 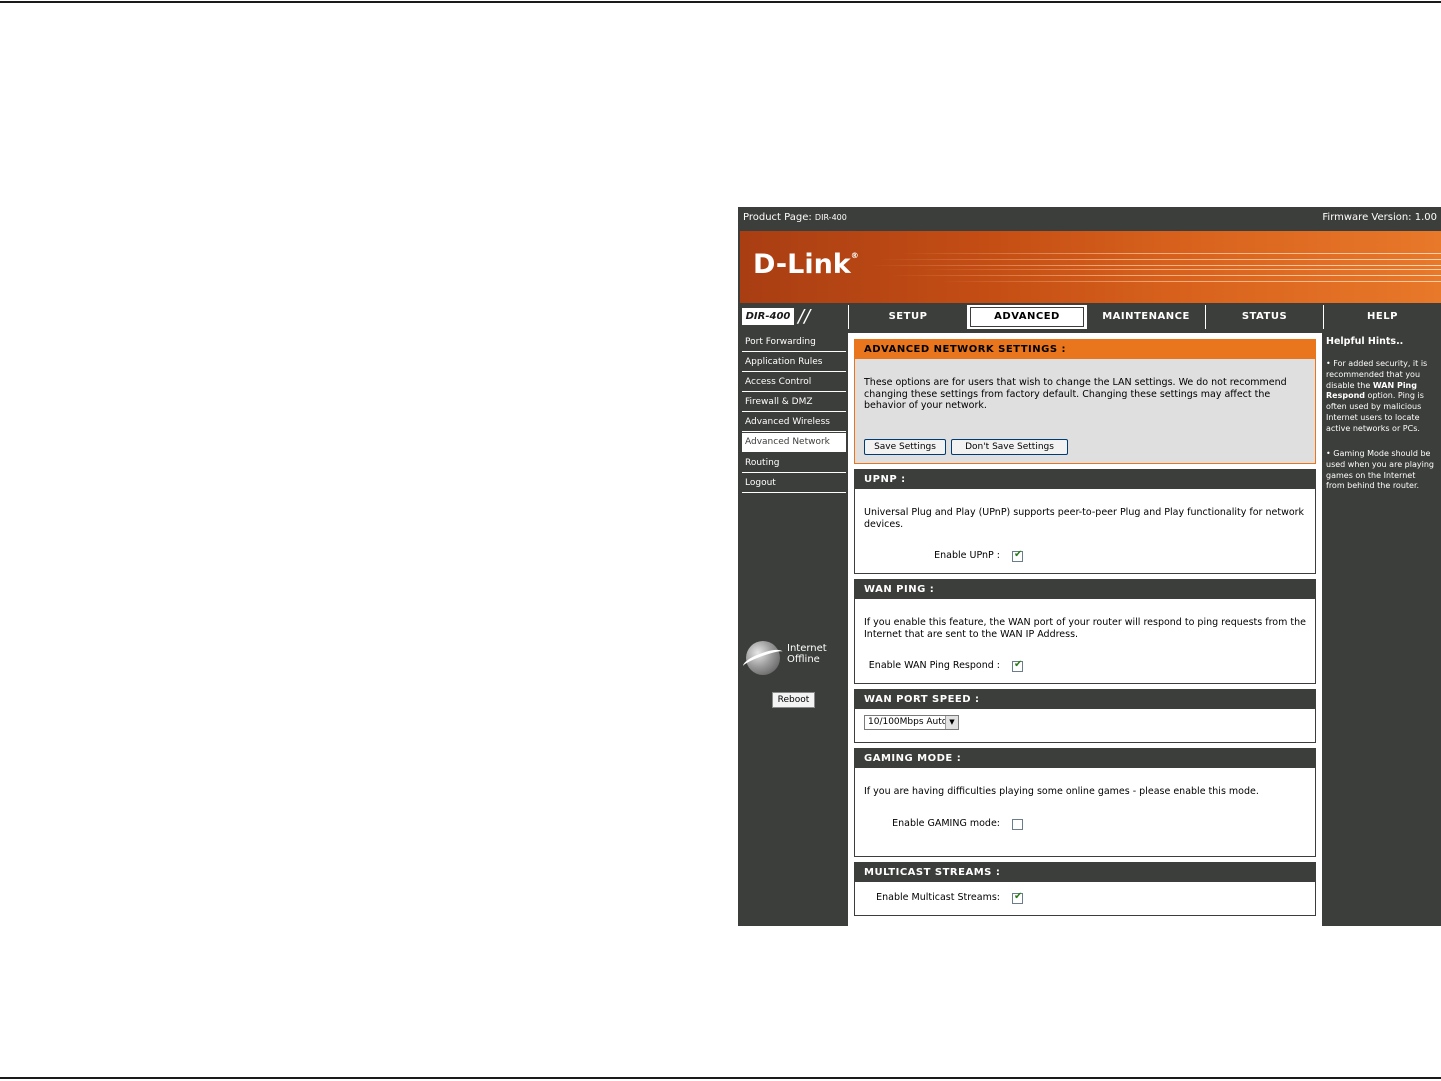 What do you see at coordinates (1085, 758) in the screenshot?
I see `section-title: GAMING MODE :` at bounding box center [1085, 758].